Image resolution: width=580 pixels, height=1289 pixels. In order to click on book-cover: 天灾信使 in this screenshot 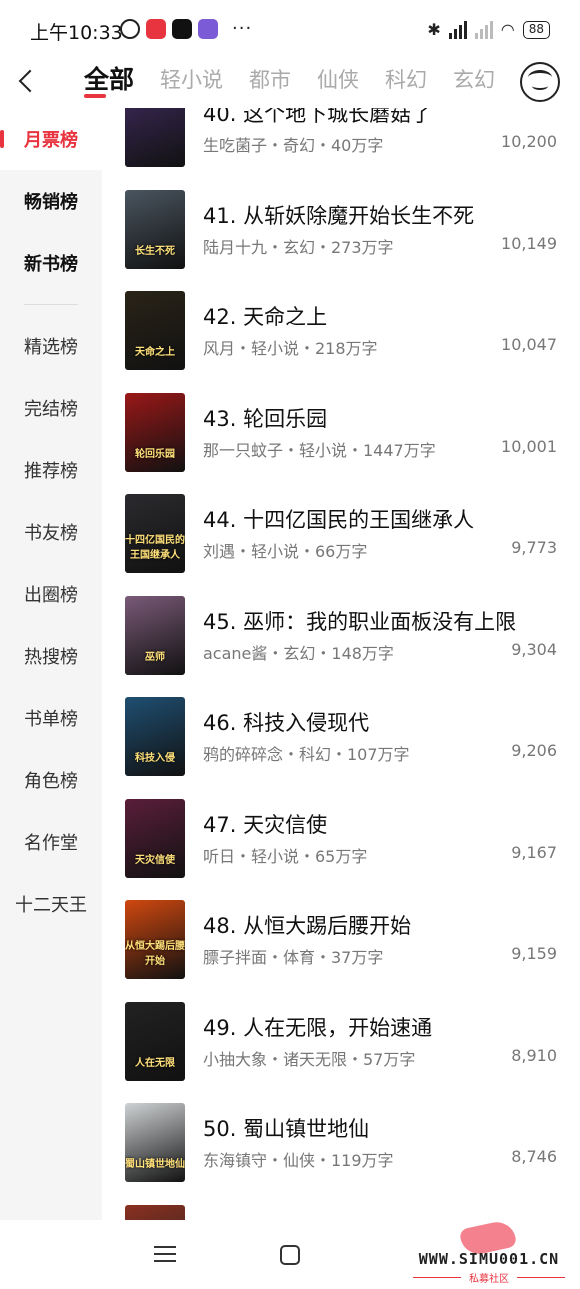, I will do `click(155, 838)`.